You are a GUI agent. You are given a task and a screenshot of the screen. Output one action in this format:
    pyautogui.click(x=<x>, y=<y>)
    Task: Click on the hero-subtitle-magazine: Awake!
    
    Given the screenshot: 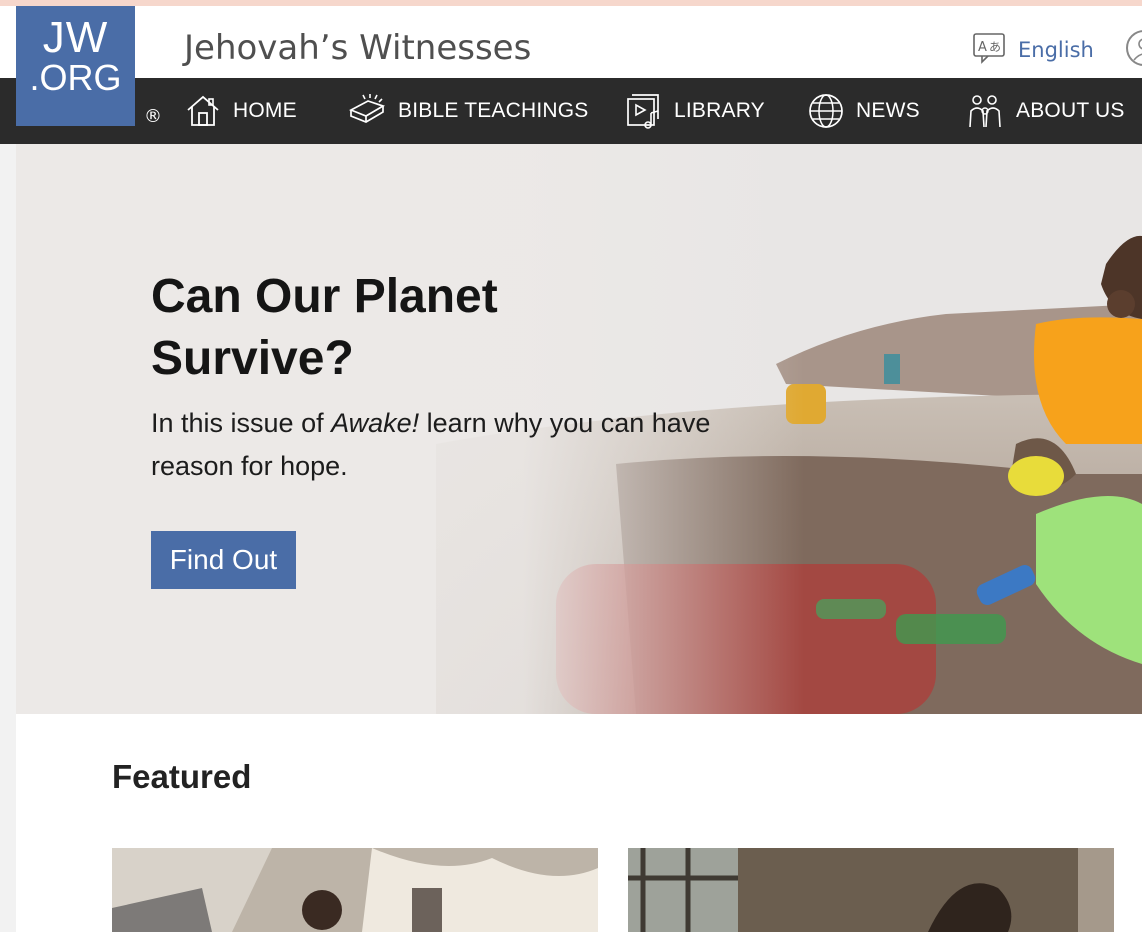 What is the action you would take?
    pyautogui.click(x=375, y=423)
    